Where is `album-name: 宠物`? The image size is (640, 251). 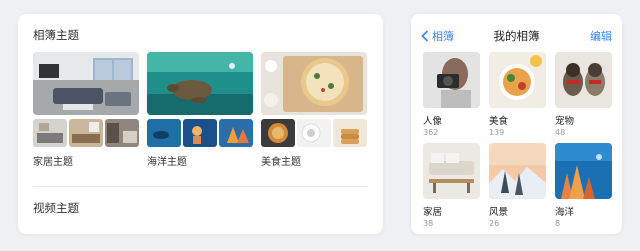 album-name: 宠物 is located at coordinates (565, 121).